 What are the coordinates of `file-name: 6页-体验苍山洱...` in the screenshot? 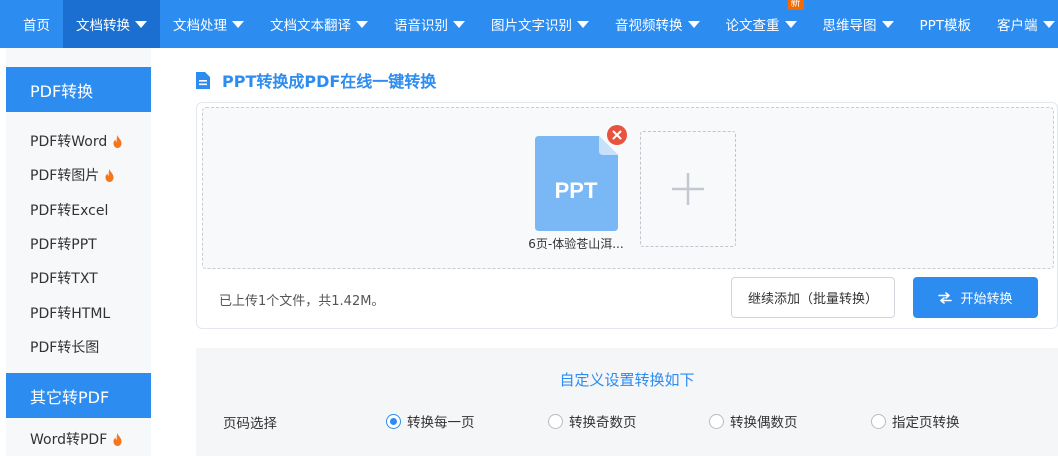 It's located at (576, 244).